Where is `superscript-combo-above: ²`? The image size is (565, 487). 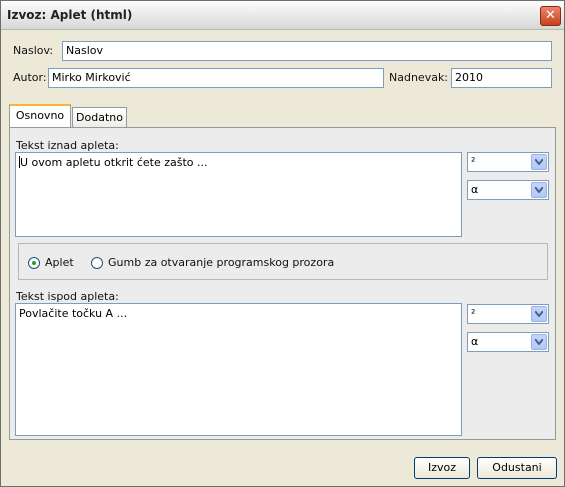
superscript-combo-above: ² is located at coordinates (508, 162).